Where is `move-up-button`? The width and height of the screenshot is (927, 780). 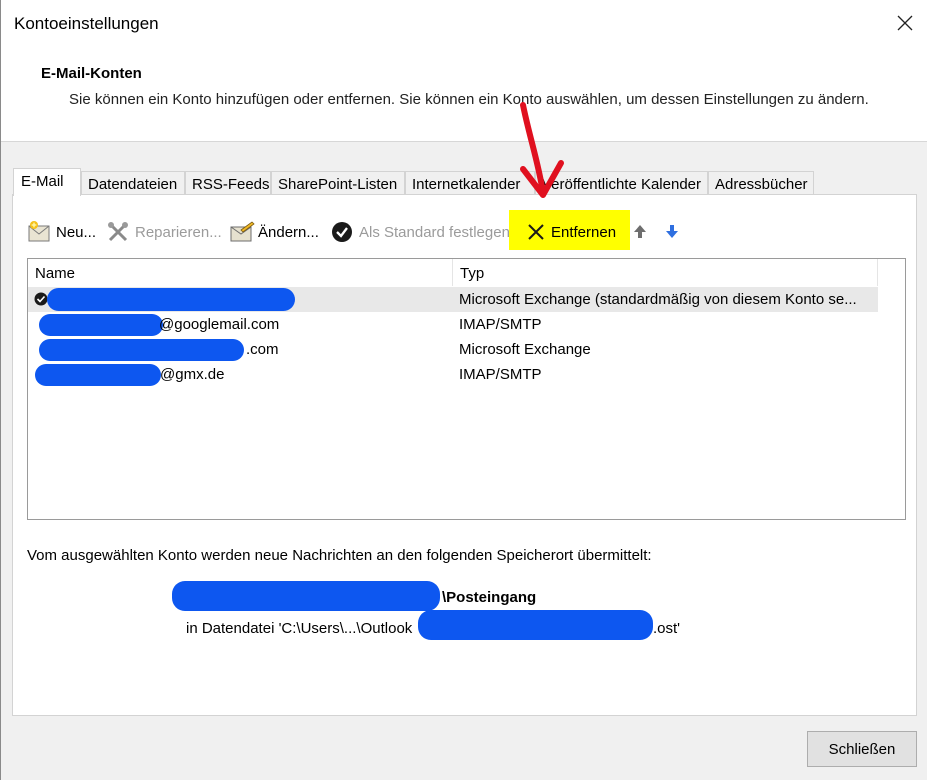 move-up-button is located at coordinates (640, 232).